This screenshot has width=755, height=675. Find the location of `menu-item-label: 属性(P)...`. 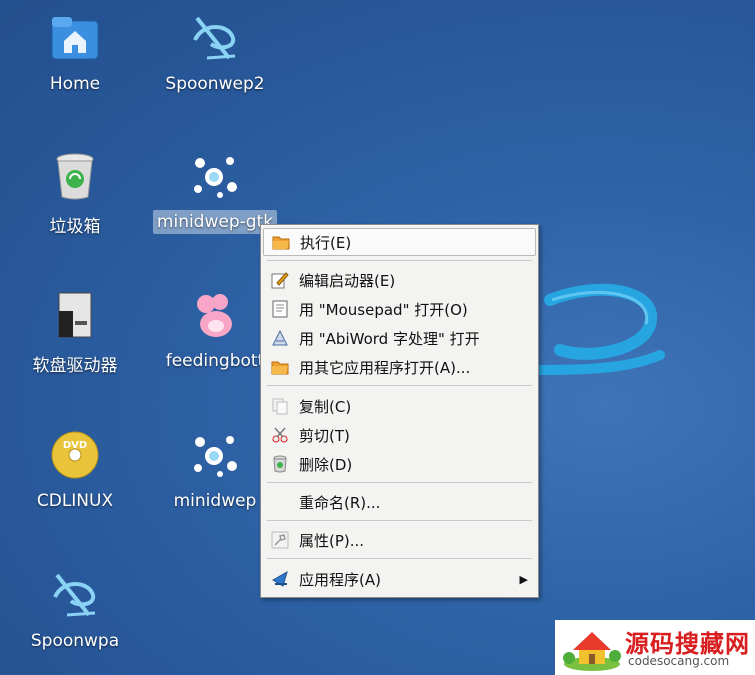

menu-item-label: 属性(P)... is located at coordinates (332, 540).